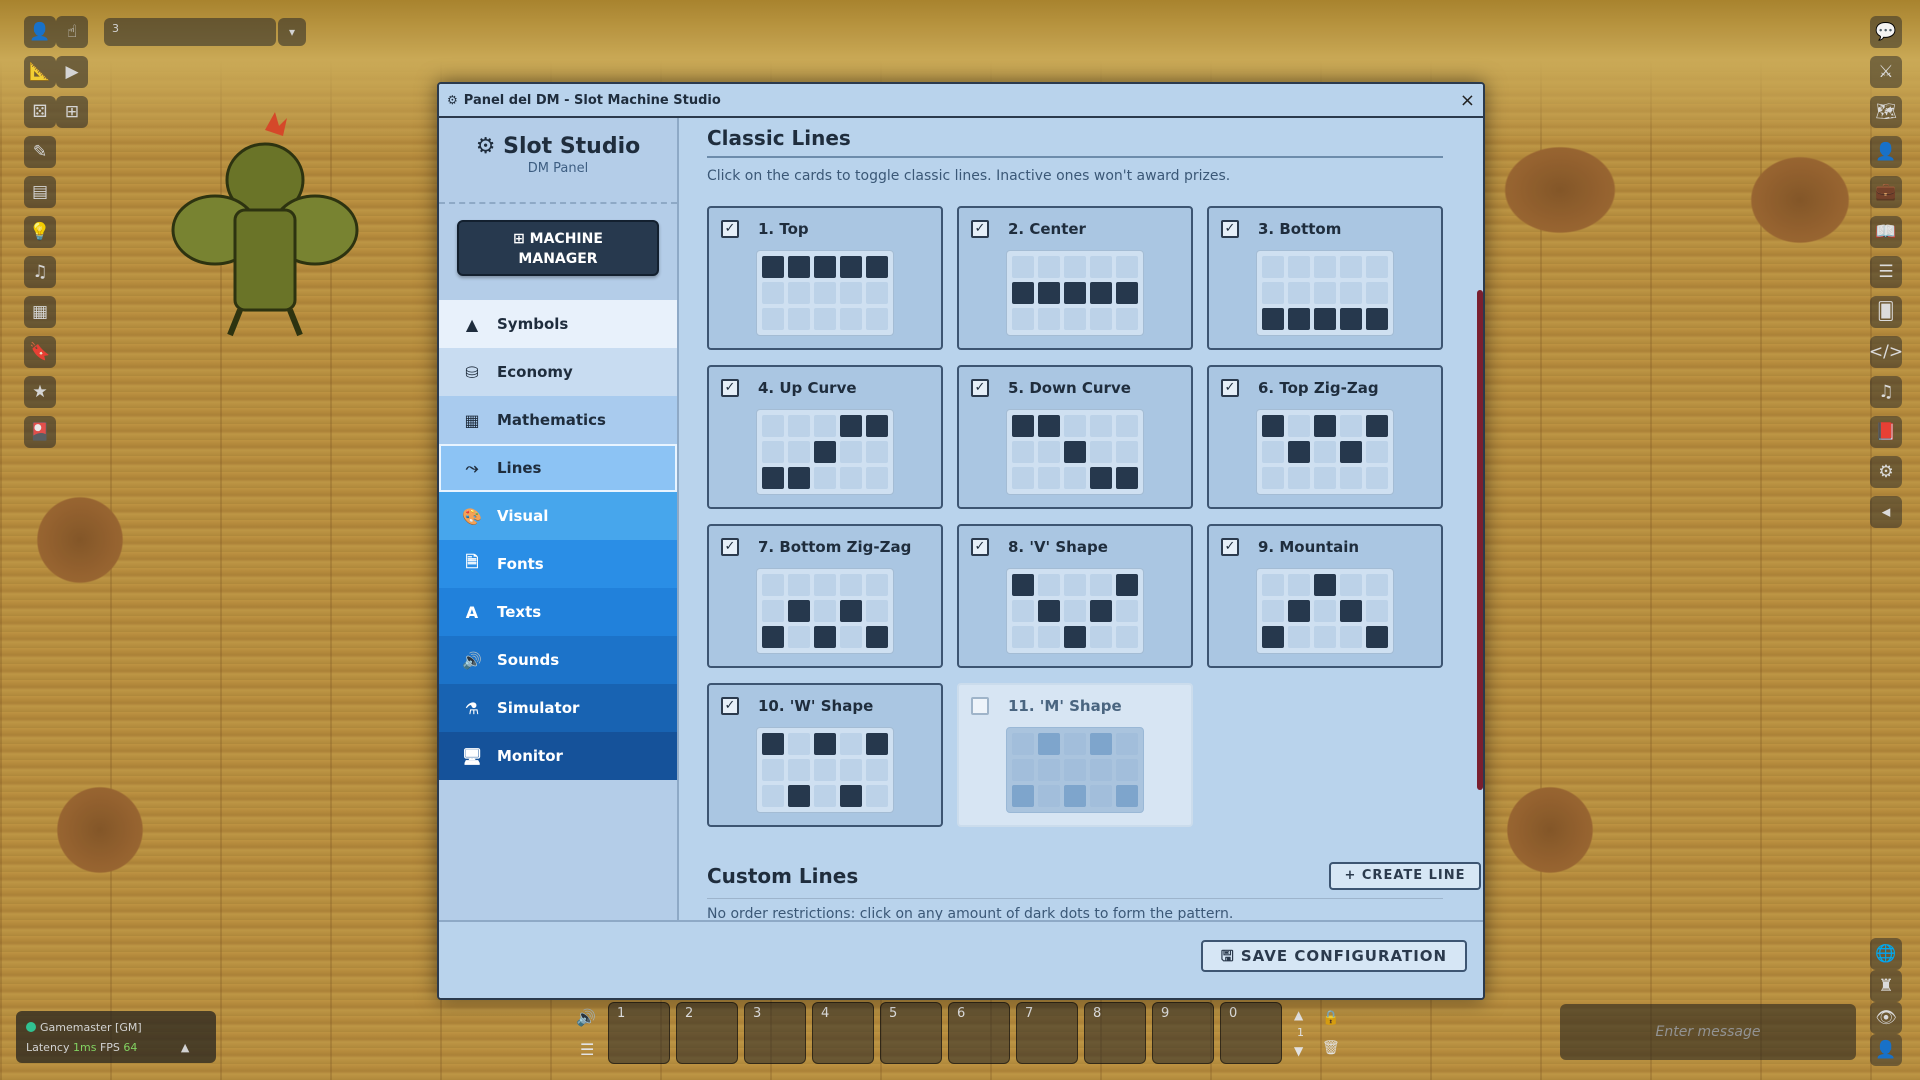 The image size is (1920, 1080). What do you see at coordinates (1300, 229) in the screenshot?
I see `line-title: 3. Bottom` at bounding box center [1300, 229].